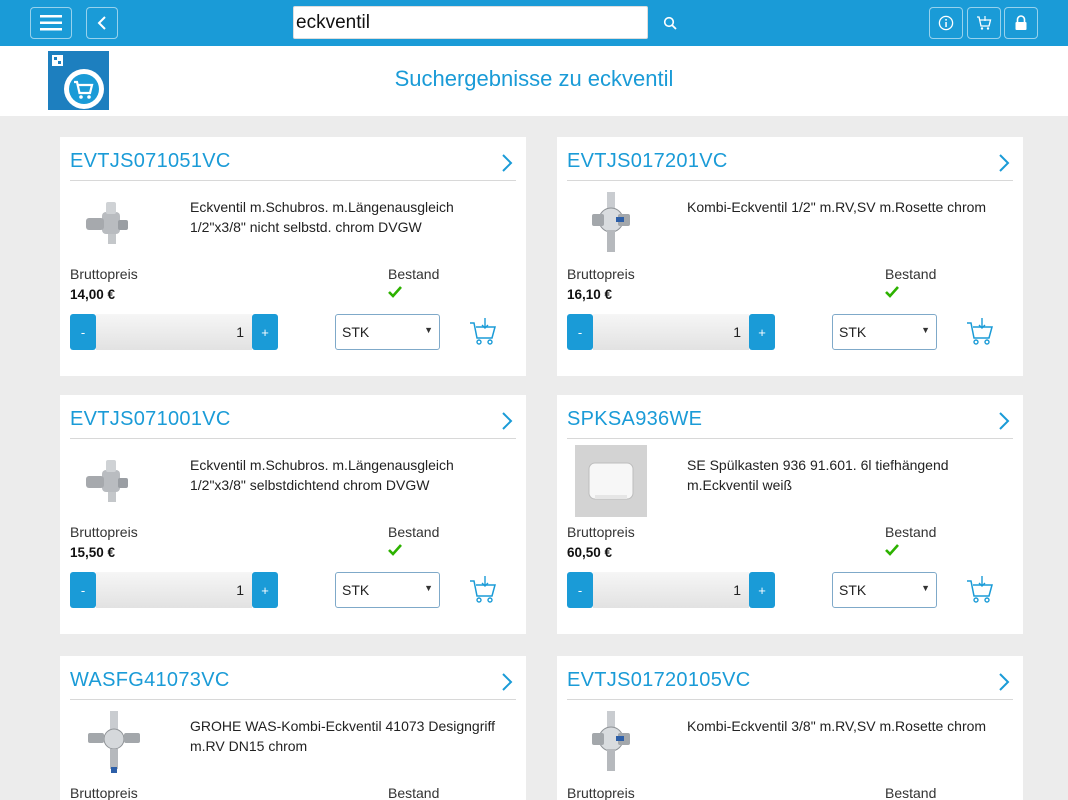 The image size is (1068, 800). What do you see at coordinates (150, 680) in the screenshot?
I see `product-code: WASFG41073VC` at bounding box center [150, 680].